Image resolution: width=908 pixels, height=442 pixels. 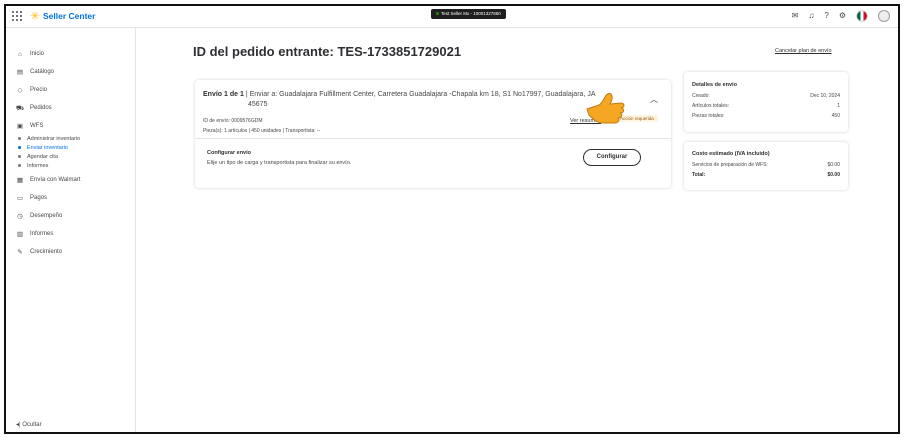 I want to click on detail-label: Artículos totales:, so click(x=710, y=106).